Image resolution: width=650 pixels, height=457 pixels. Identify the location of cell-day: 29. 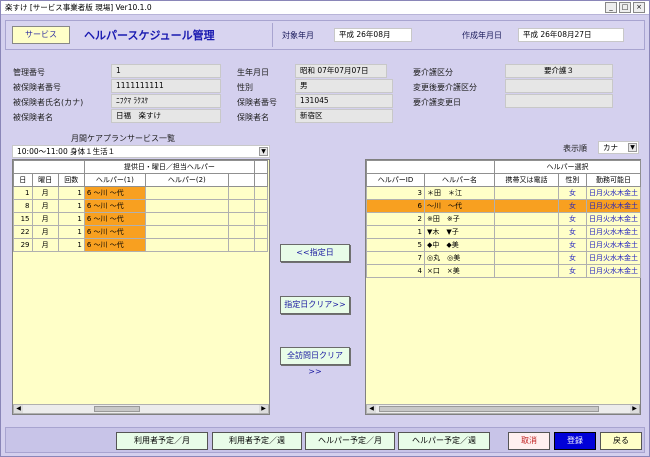
(23, 245).